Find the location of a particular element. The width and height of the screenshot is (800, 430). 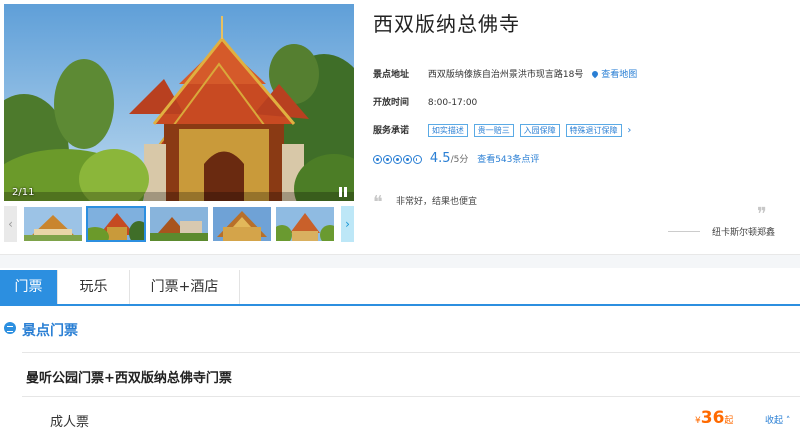

view-map-link: 查看地图 is located at coordinates (614, 74).